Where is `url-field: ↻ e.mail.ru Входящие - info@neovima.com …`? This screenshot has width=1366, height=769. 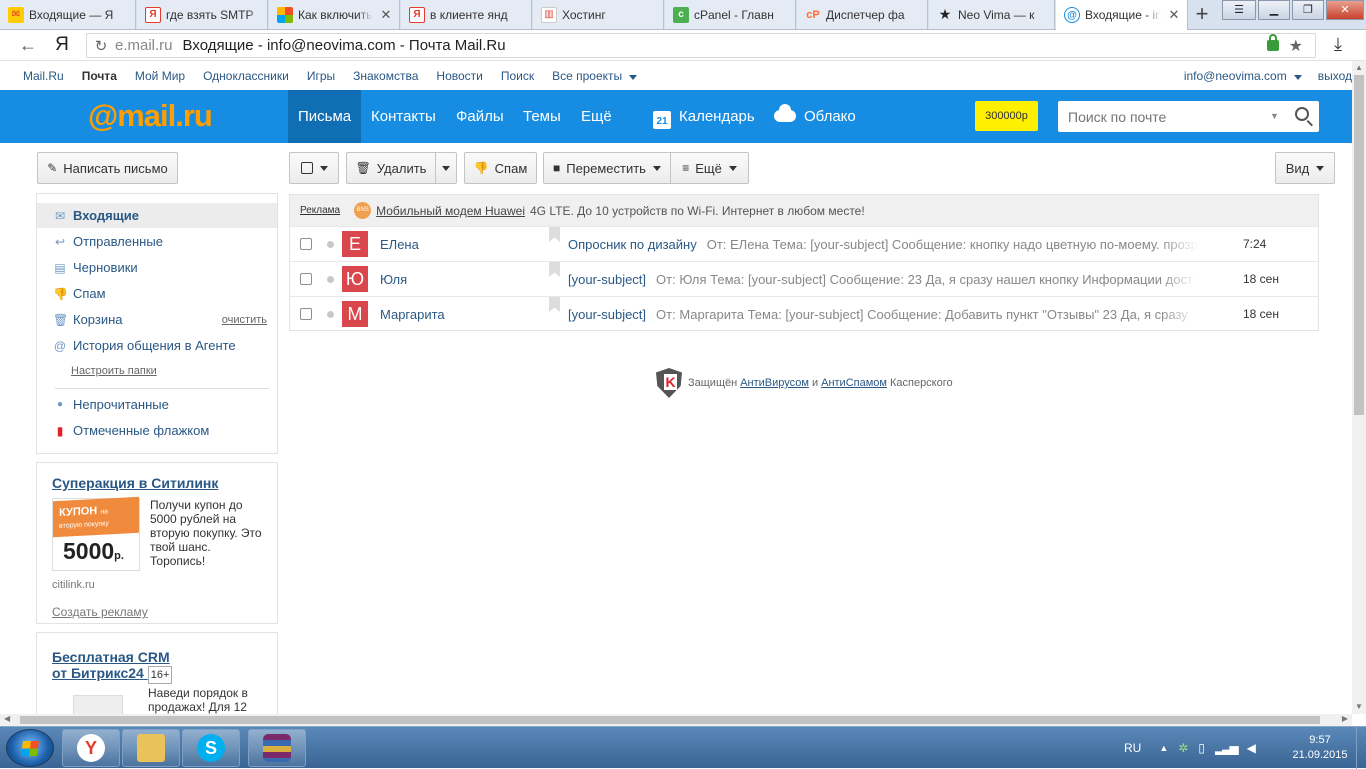
url-field: ↻ e.mail.ru Входящие - info@neovima.com … is located at coordinates (701, 45).